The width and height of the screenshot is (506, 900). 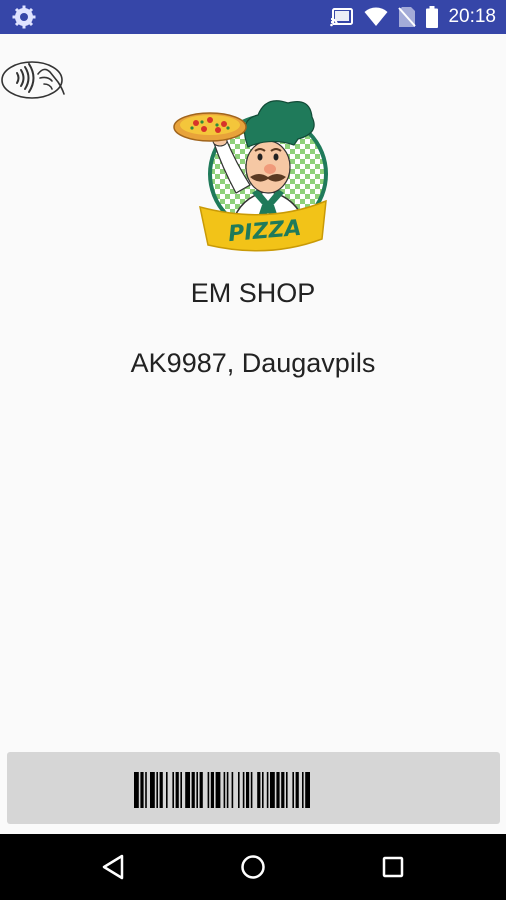 I want to click on barcode-panel, so click(x=253, y=788).